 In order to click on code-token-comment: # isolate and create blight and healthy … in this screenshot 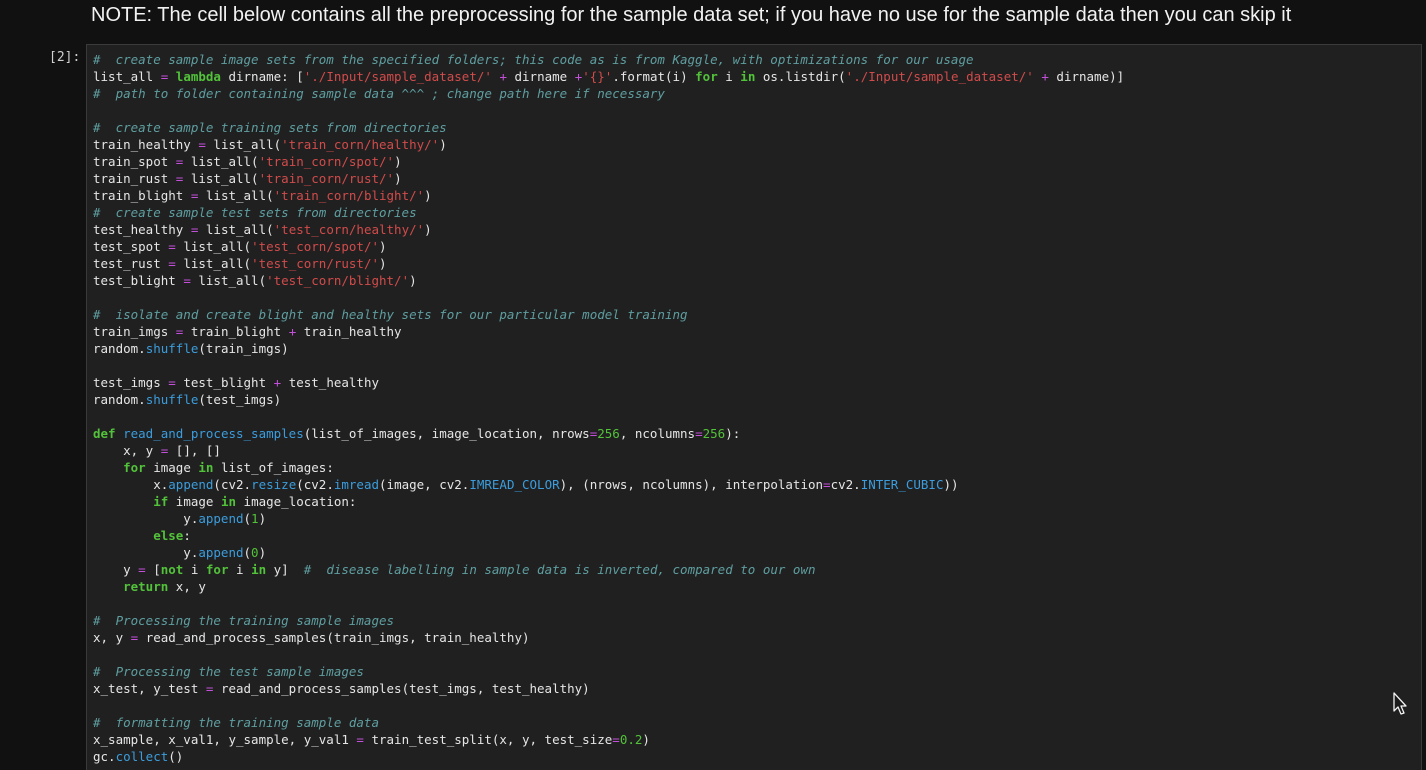, I will do `click(390, 314)`.